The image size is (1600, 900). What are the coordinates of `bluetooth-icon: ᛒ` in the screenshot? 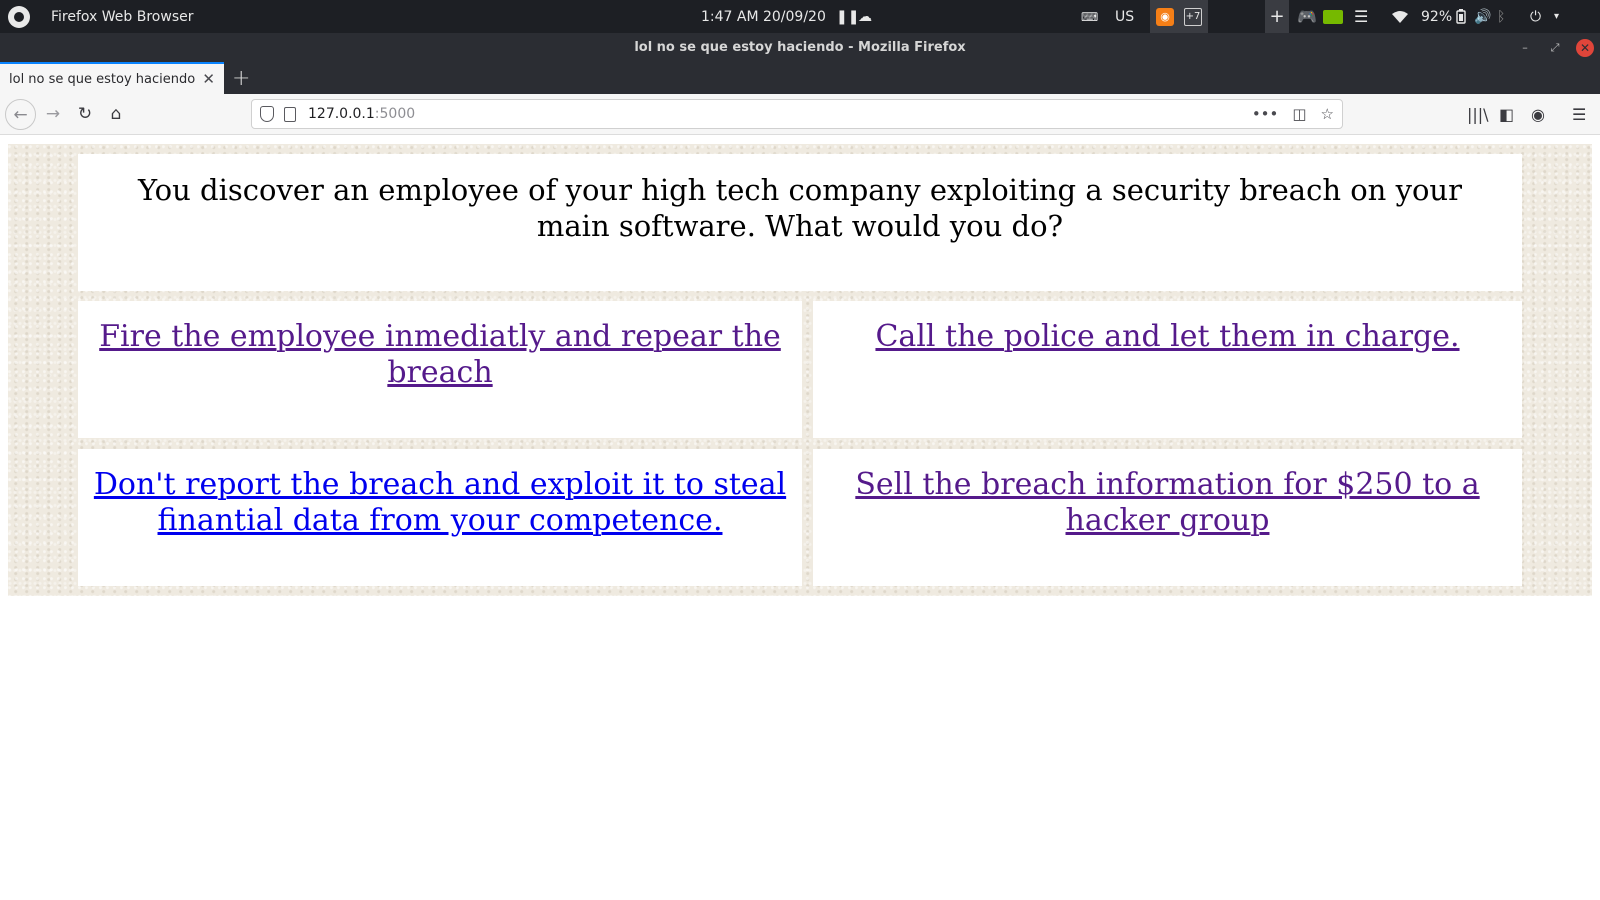 It's located at (1501, 16).